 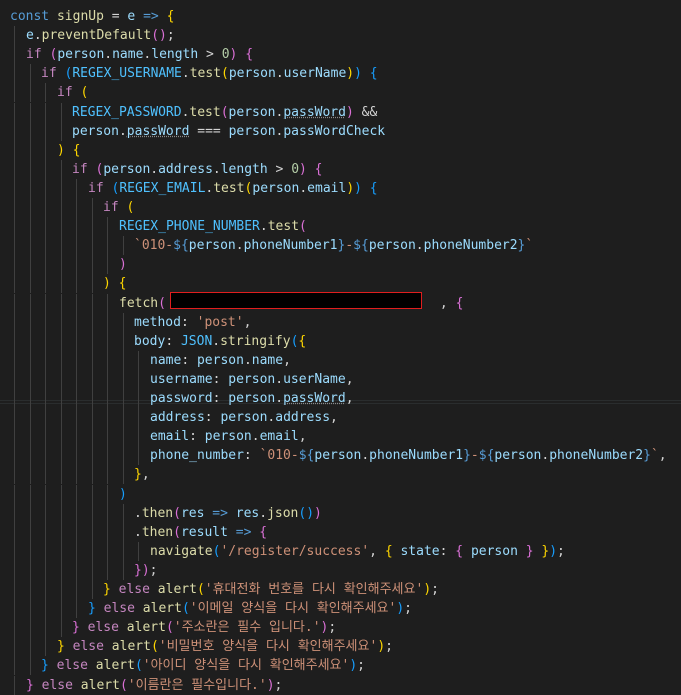 I want to click on code-token: if, so click(x=65, y=92).